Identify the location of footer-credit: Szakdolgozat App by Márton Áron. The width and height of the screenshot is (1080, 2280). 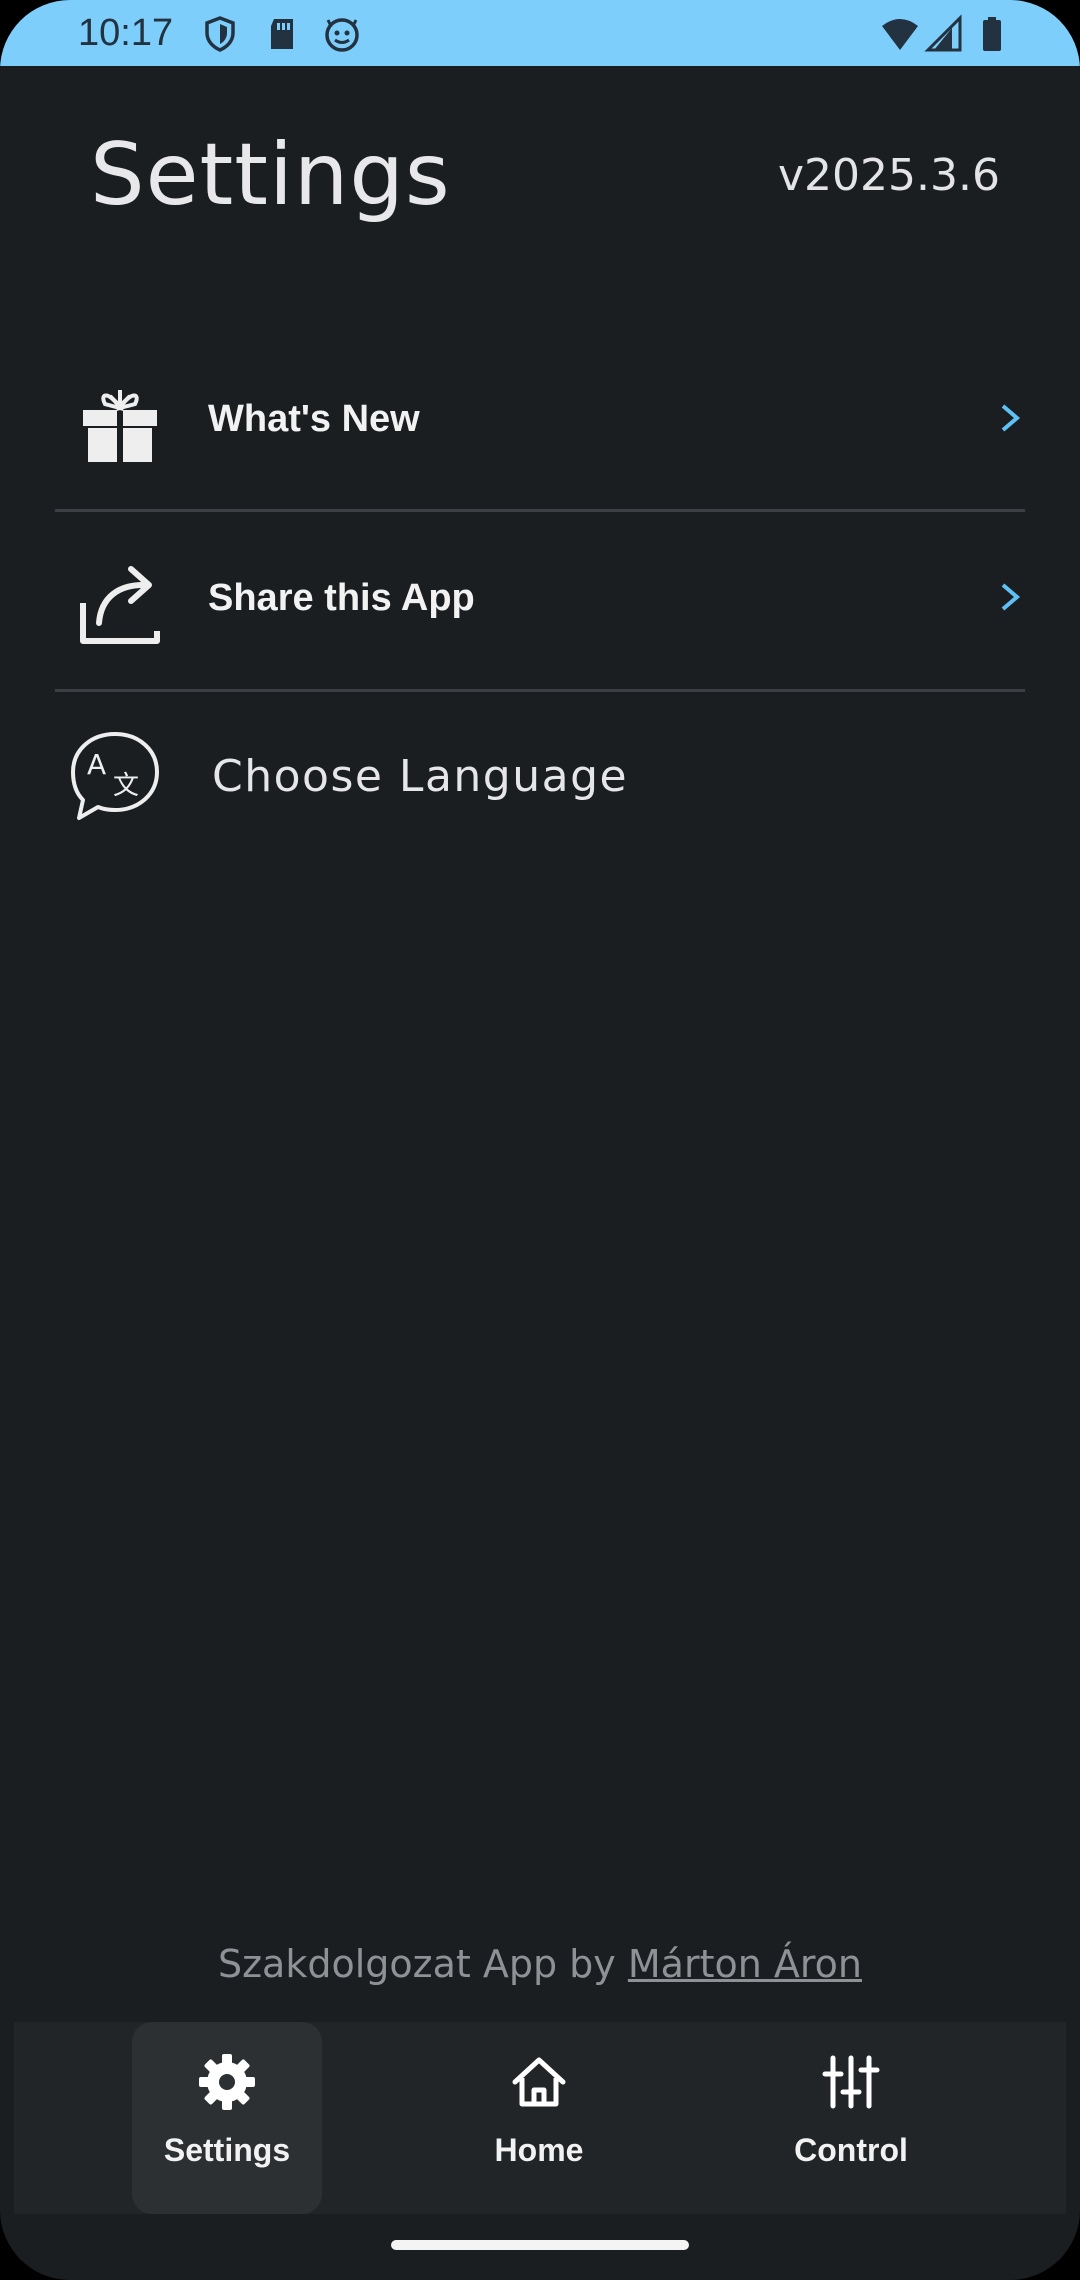
(540, 1964).